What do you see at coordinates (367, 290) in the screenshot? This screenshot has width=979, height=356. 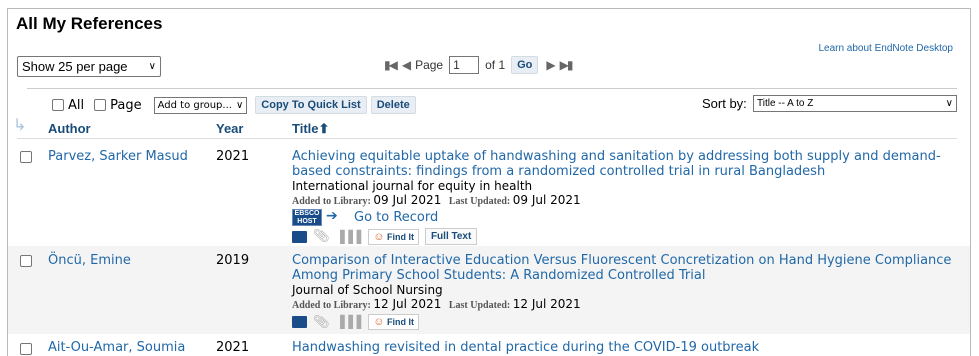 I see `row-journal: Journal of School Nursing` at bounding box center [367, 290].